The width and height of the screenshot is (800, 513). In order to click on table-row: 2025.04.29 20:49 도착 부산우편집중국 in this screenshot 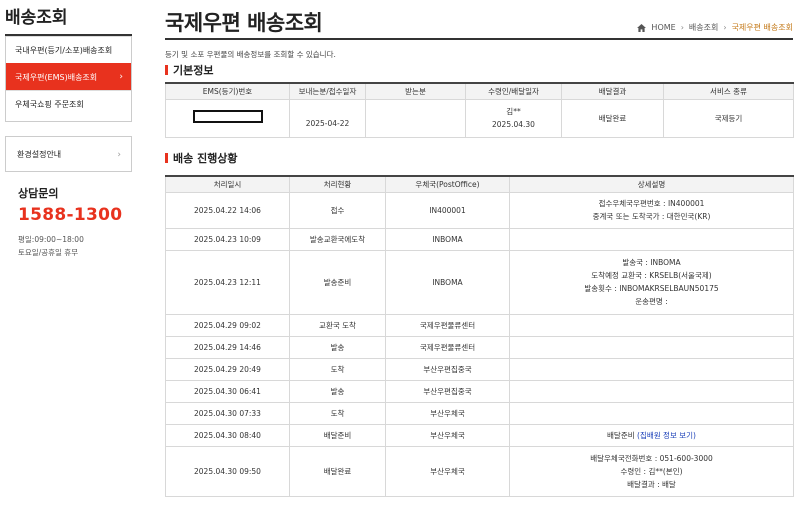, I will do `click(479, 369)`.